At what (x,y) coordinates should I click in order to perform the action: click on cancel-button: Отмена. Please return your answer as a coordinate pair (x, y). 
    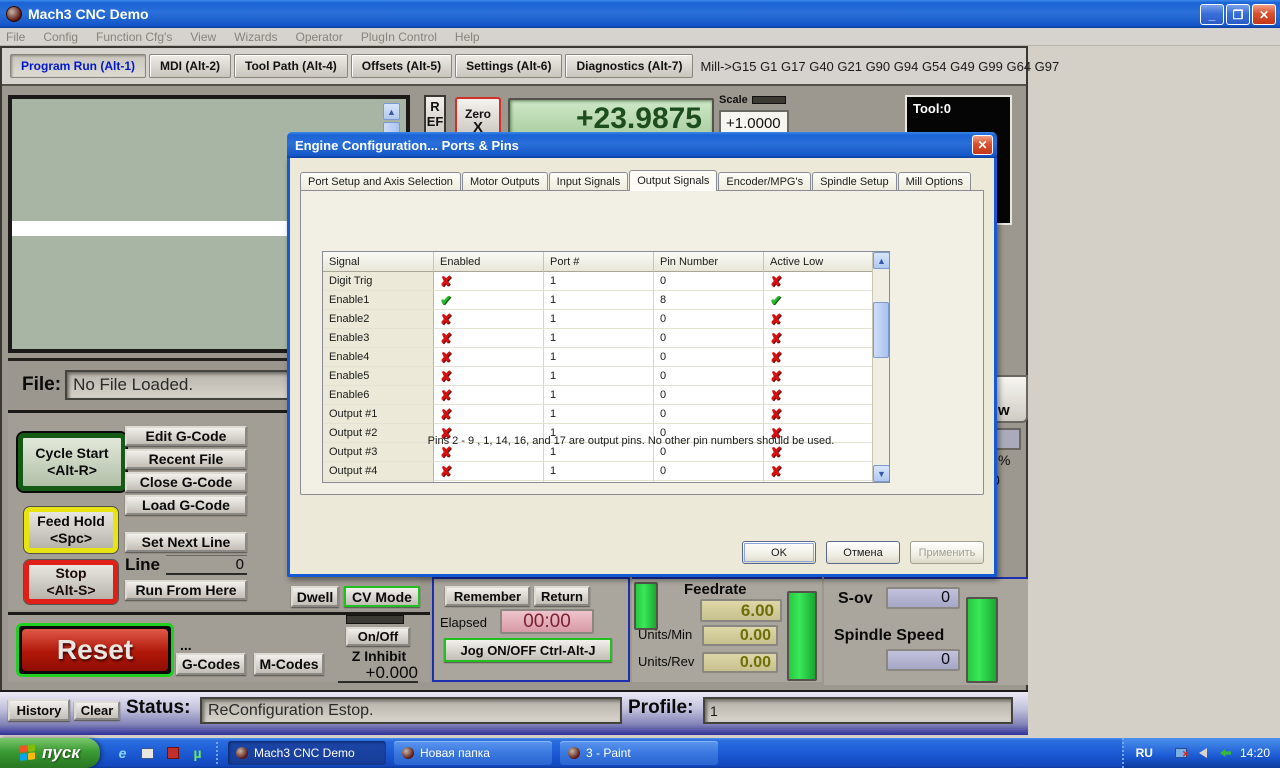
    Looking at the image, I should click on (863, 552).